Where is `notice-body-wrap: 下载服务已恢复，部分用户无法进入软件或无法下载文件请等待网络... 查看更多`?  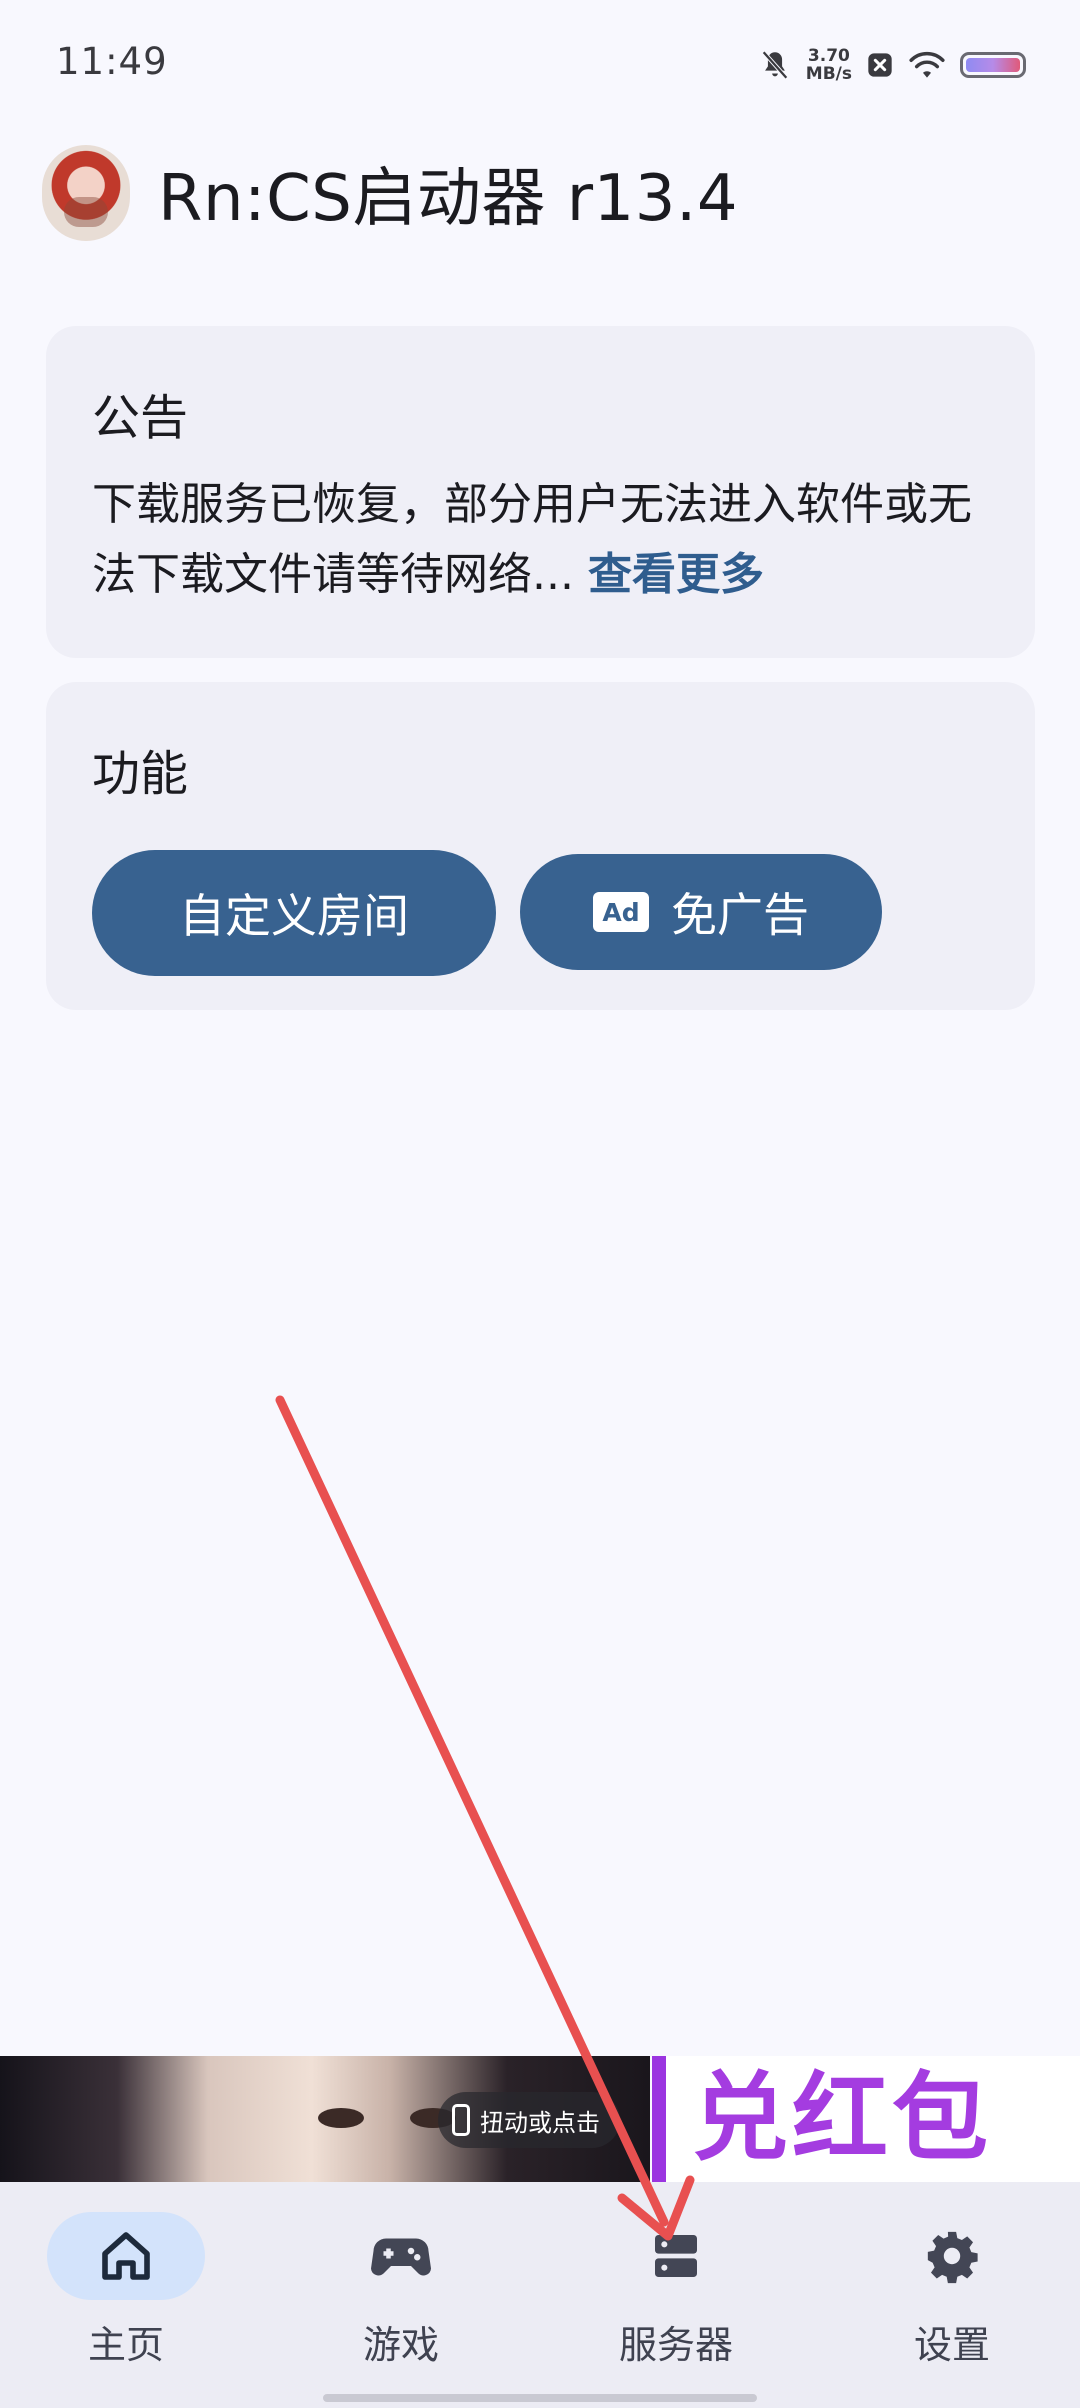
notice-body-wrap: 下载服务已恢复，部分用户无法进入软件或无法下载文件请等待网络... 查看更多 is located at coordinates (540, 540).